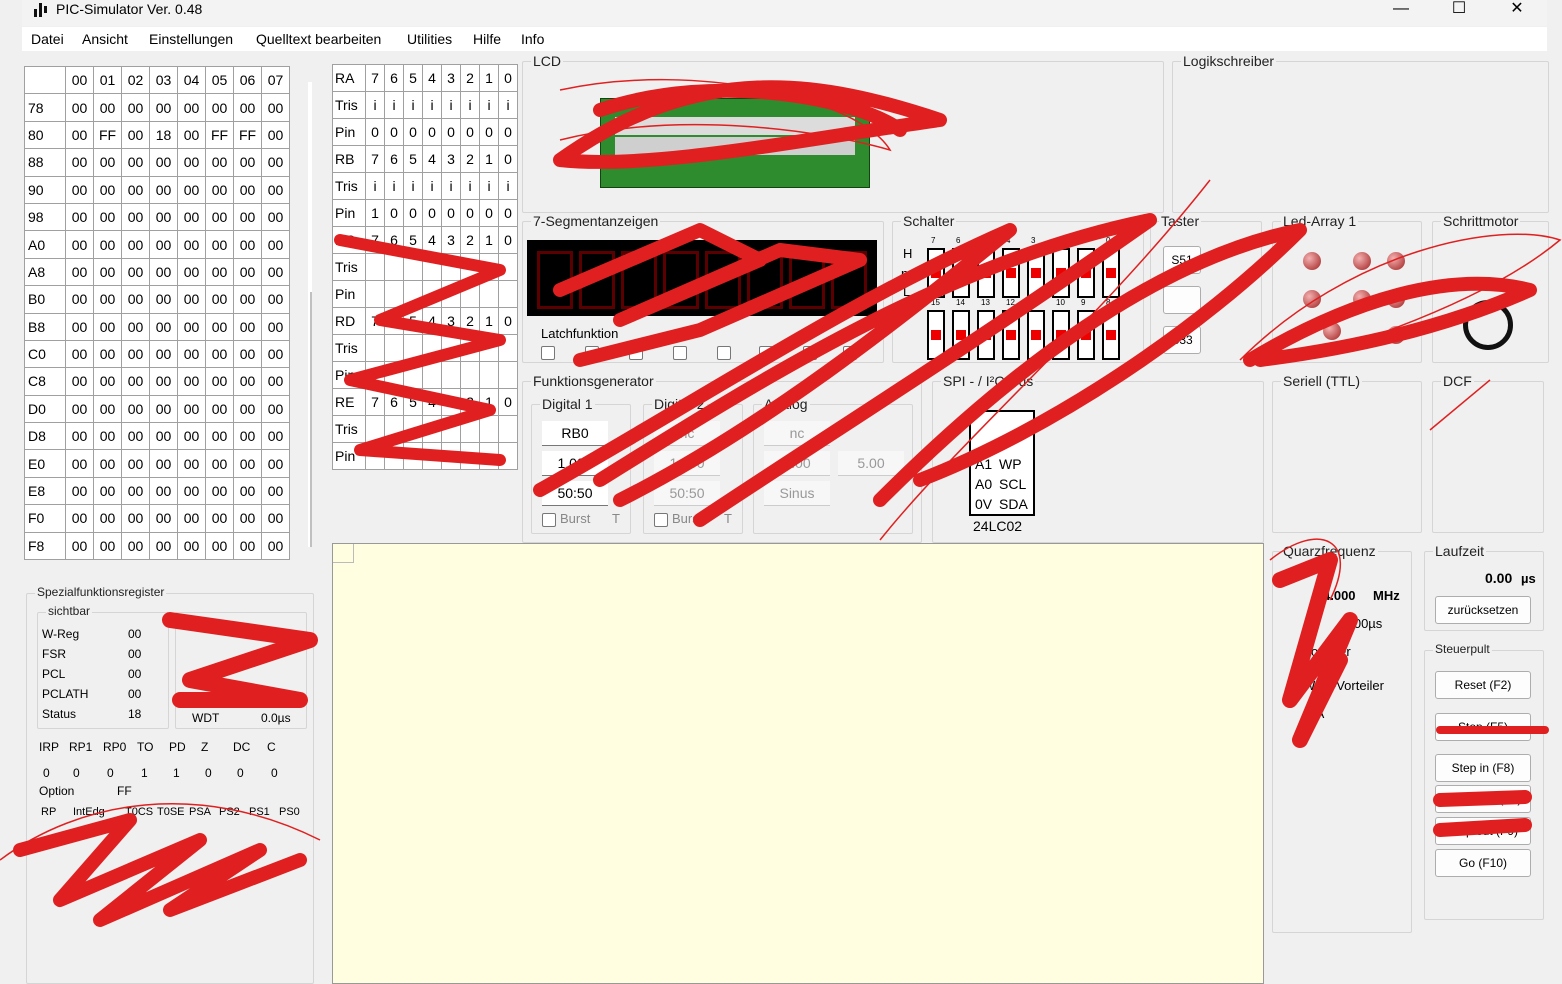 The height and width of the screenshot is (984, 1562). What do you see at coordinates (311, 419) in the screenshot?
I see `memory-scrollbar-thumb` at bounding box center [311, 419].